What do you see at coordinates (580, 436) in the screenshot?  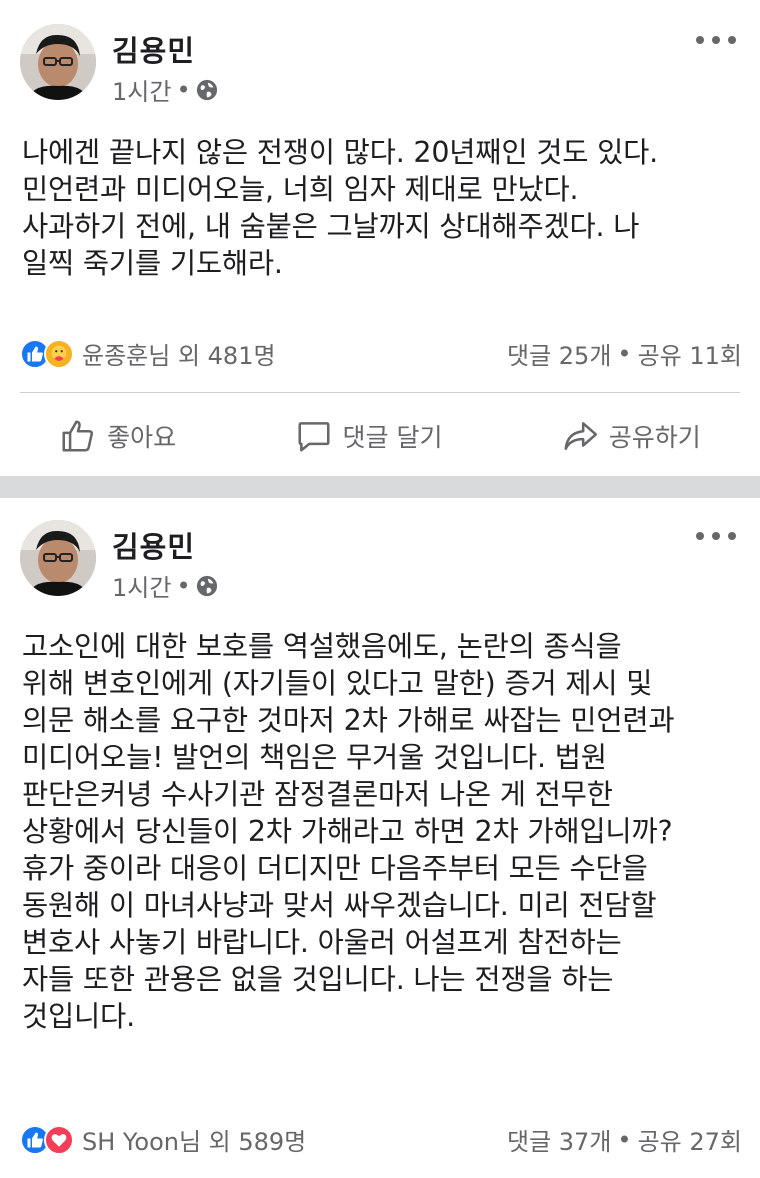 I see `share-icon` at bounding box center [580, 436].